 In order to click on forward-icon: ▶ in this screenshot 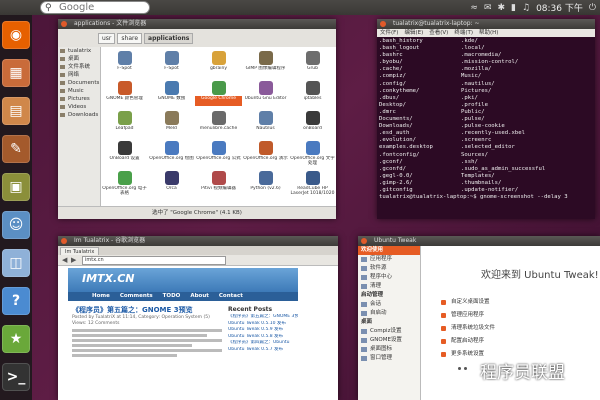, I will do `click(73, 260)`.